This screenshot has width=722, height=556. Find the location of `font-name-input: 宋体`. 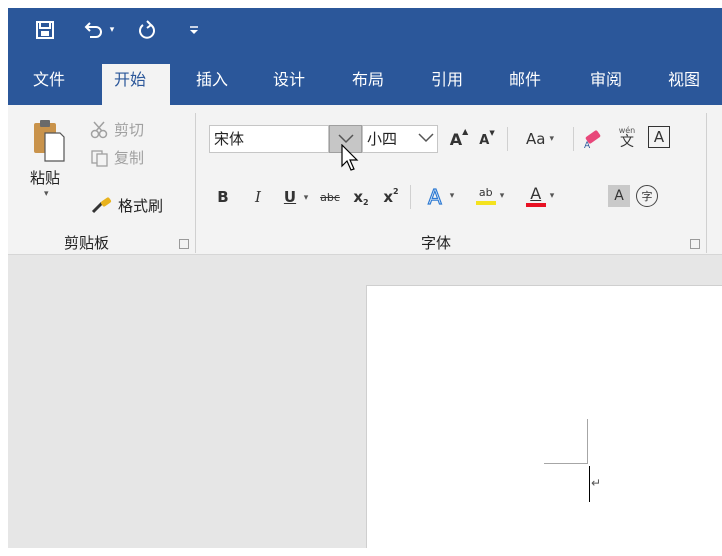

font-name-input: 宋体 is located at coordinates (269, 139).